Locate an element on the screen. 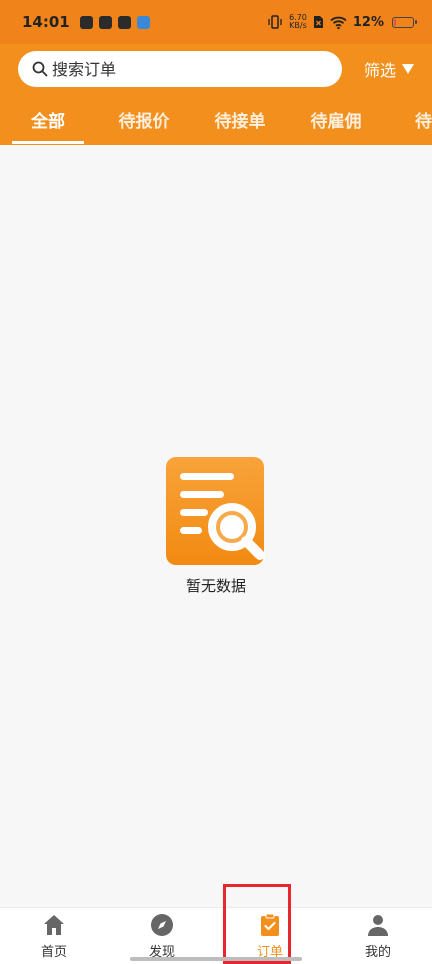 This screenshot has width=432, height=964. wifi-icon is located at coordinates (338, 22).